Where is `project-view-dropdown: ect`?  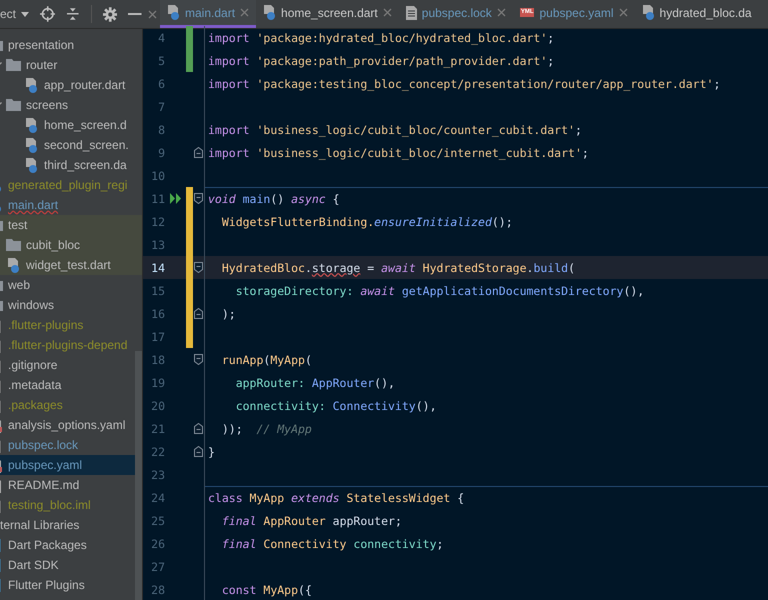
project-view-dropdown: ect is located at coordinates (15, 14).